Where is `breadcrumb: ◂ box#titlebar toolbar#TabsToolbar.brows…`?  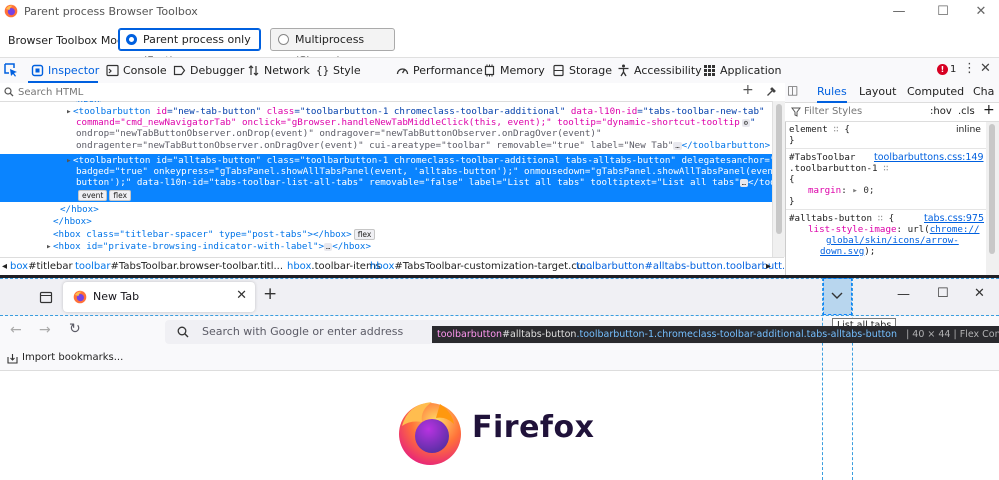
breadcrumb: ◂ box#titlebar toolbar#TabsToolbar.brows… is located at coordinates (392, 266).